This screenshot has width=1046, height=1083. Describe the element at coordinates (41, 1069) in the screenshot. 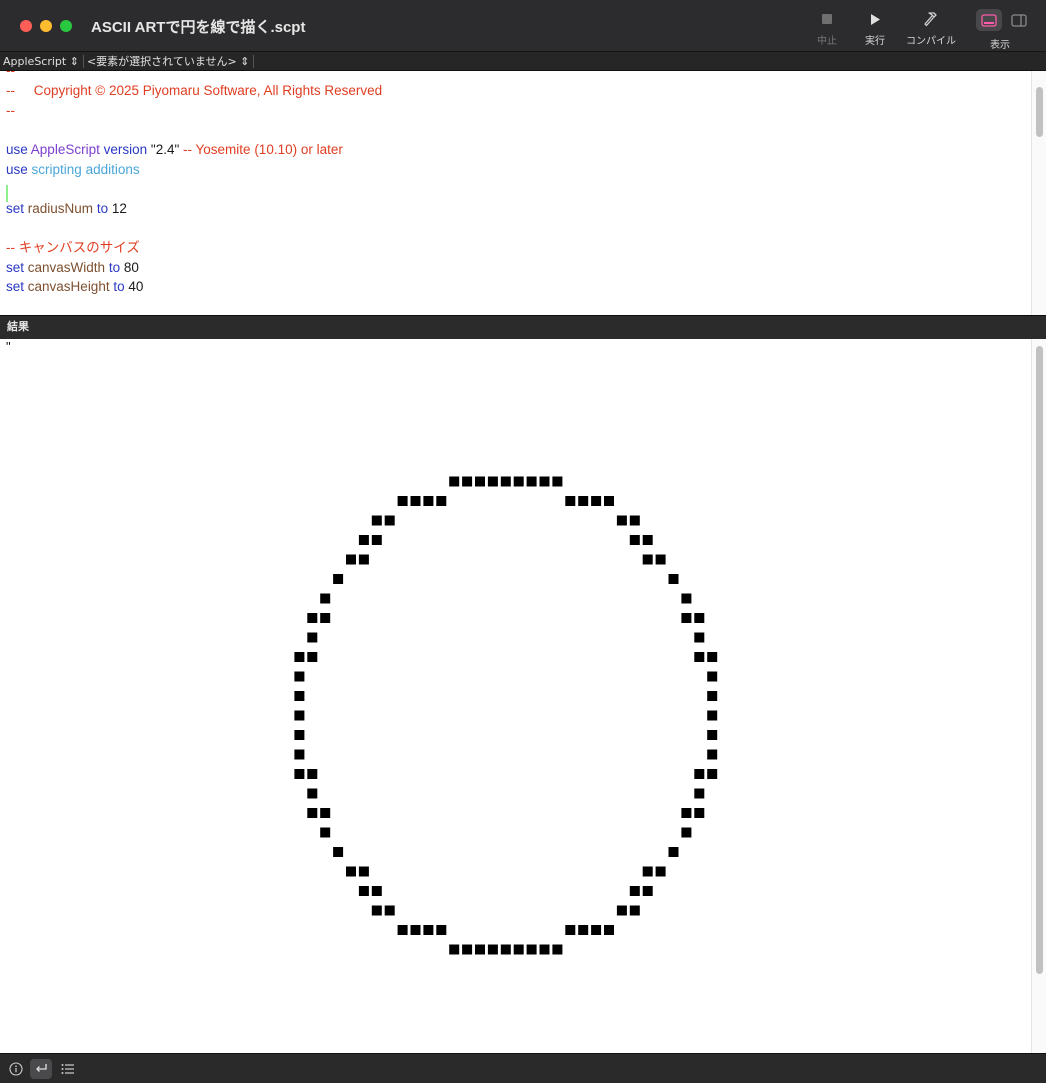

I see `result-button` at that location.